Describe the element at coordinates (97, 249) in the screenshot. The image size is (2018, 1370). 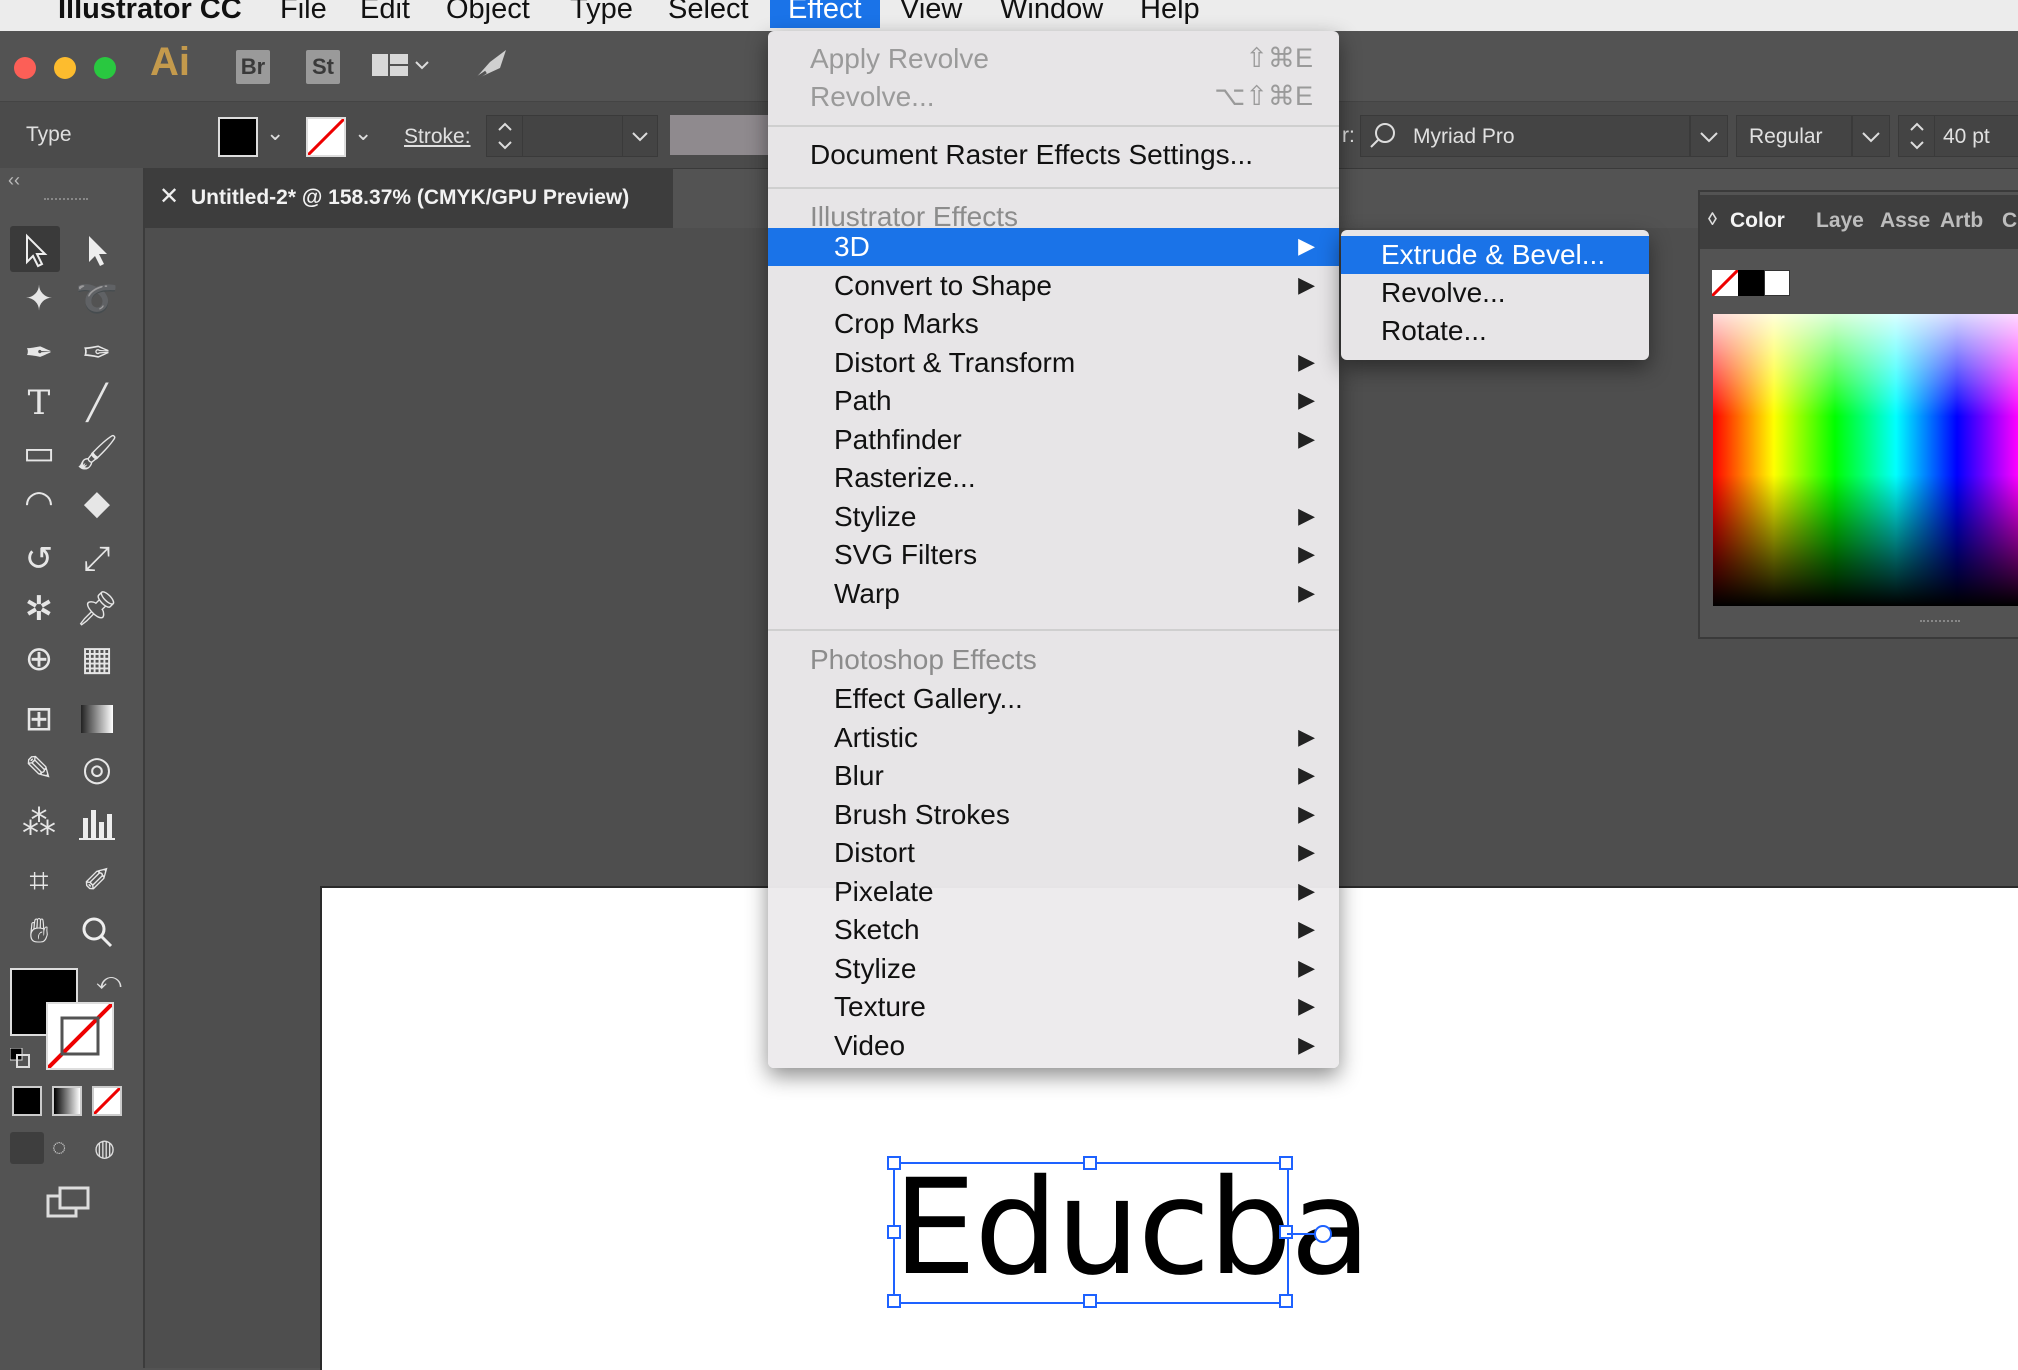
I see `direct-selection-tool-icon` at that location.